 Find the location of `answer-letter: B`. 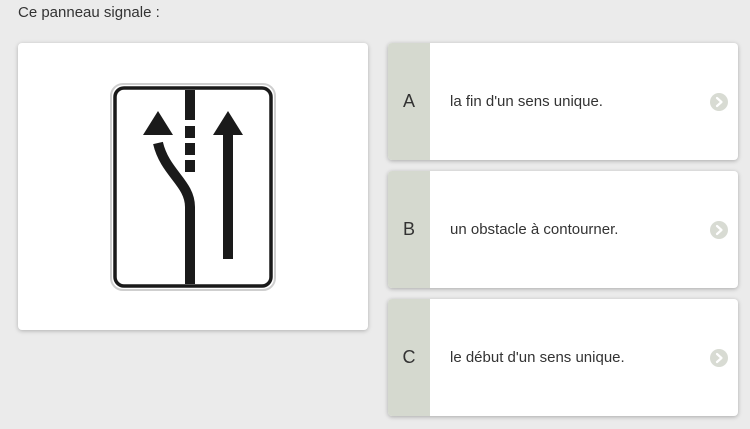

answer-letter: B is located at coordinates (408, 229).